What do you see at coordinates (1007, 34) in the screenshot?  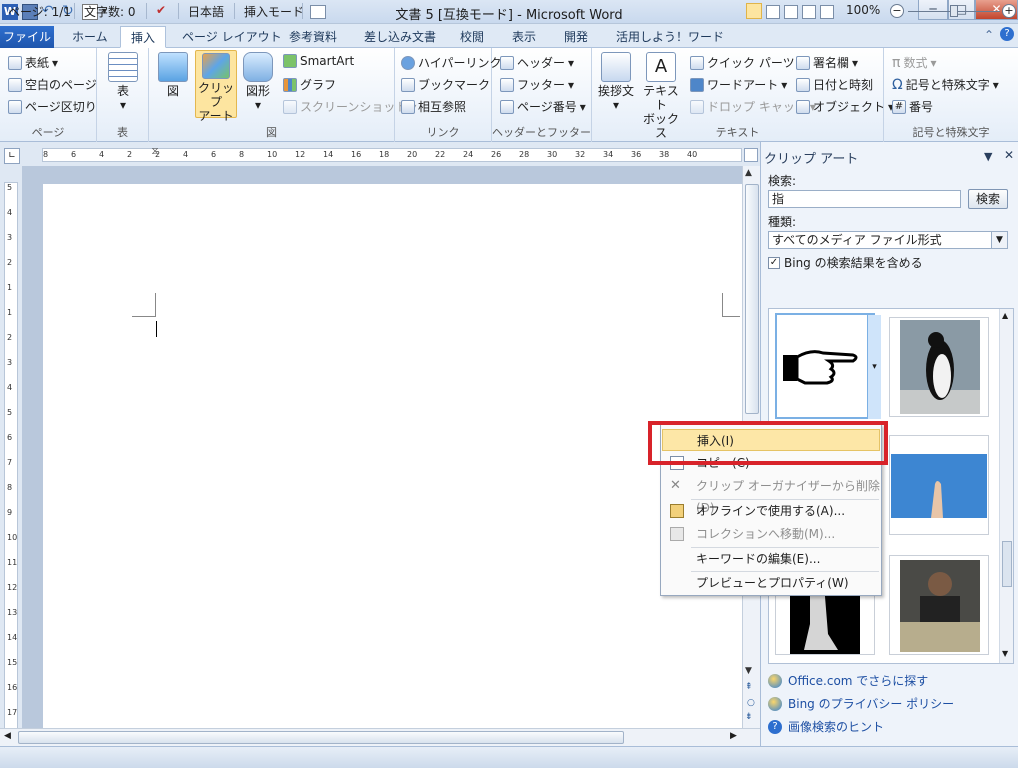 I see `help-icon: ?` at bounding box center [1007, 34].